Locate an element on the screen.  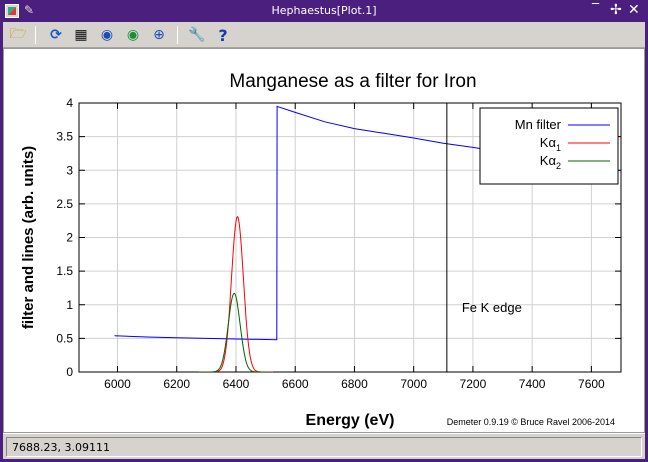
title-bar: ✎ Hephaestus[Plot.1] ‾ ✢ ✕ is located at coordinates (324, 11).